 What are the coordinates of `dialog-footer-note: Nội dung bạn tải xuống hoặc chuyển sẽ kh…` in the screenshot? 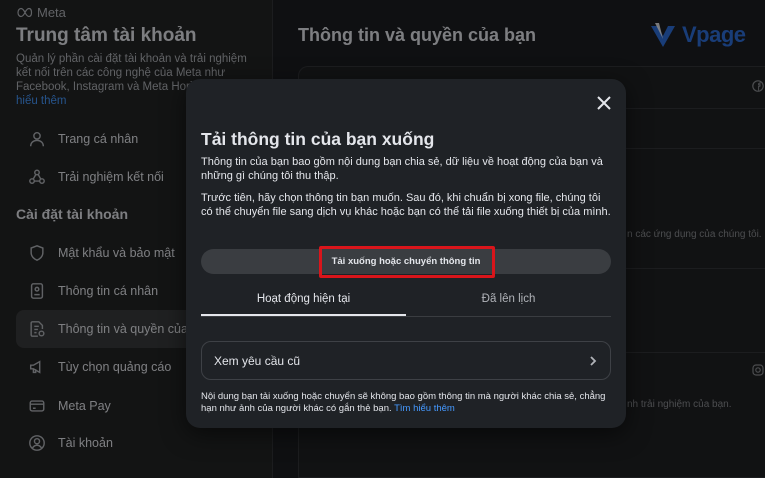 It's located at (406, 403).